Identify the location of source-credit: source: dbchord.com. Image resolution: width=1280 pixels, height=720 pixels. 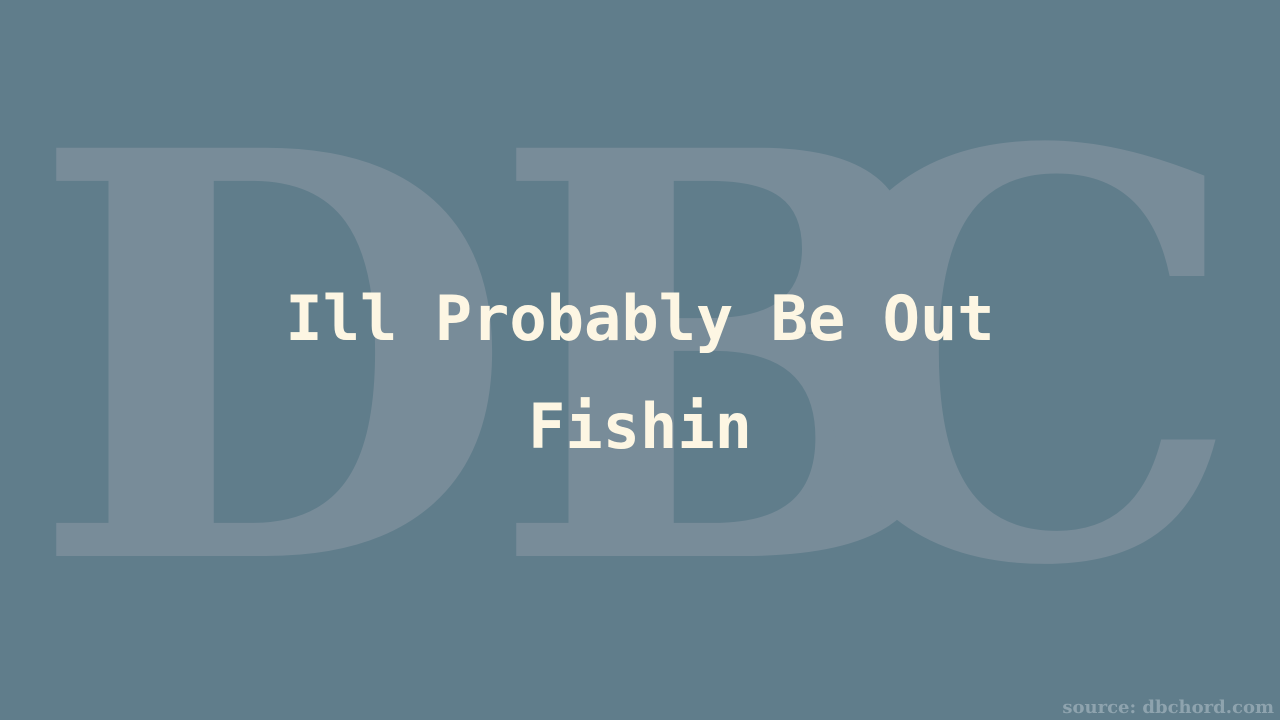
(1168, 707).